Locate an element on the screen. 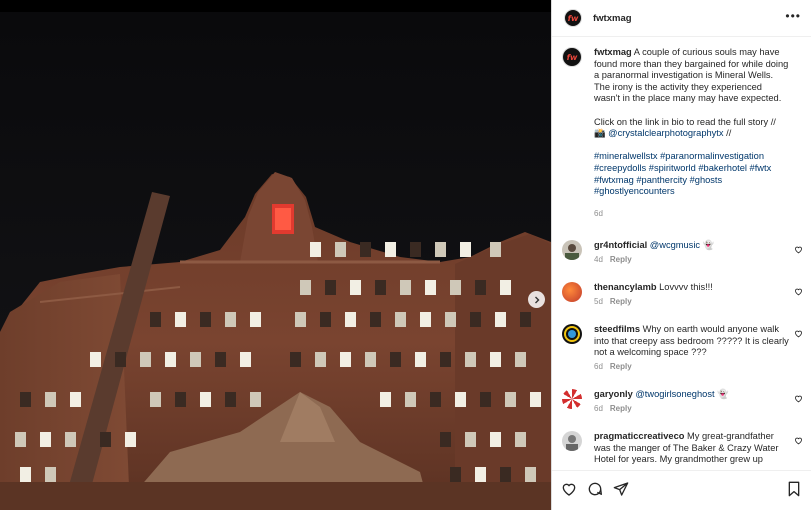 Image resolution: width=811 pixels, height=510 pixels. author-username: fwtxmag is located at coordinates (612, 18).